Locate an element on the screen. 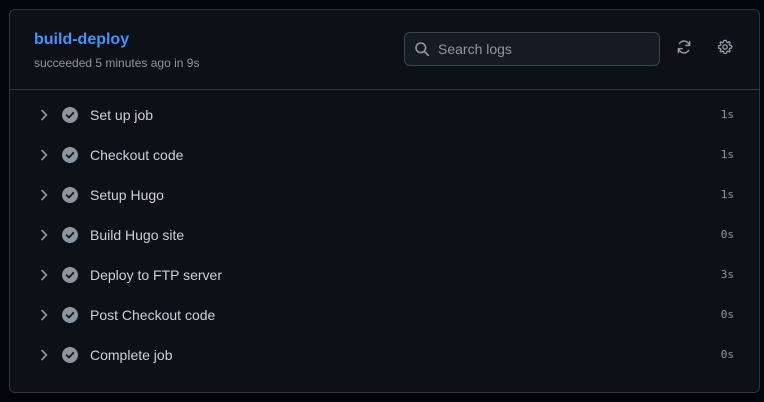 This screenshot has height=402, width=764. settings-button is located at coordinates (725, 49).